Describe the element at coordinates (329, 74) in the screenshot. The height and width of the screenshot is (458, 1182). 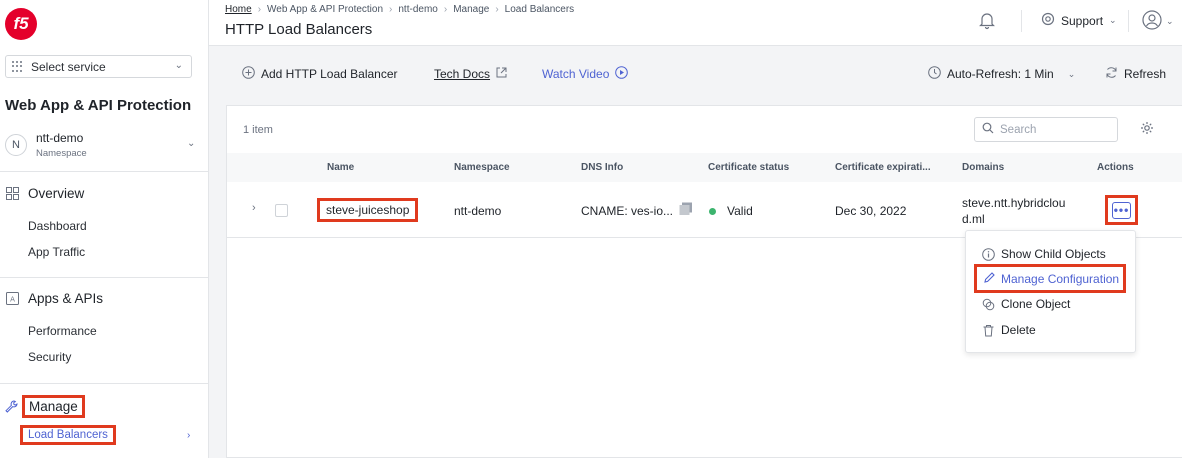
I see `add-load-balancer-label: Add HTTP Load Balancer` at that location.